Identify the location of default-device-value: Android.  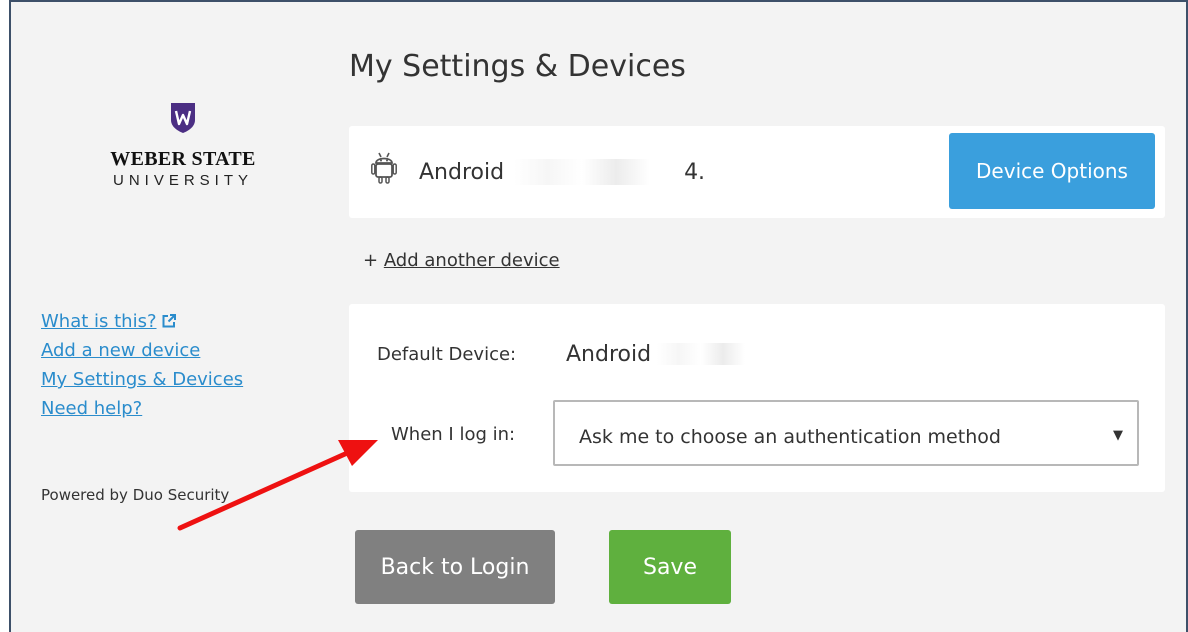
(667, 354).